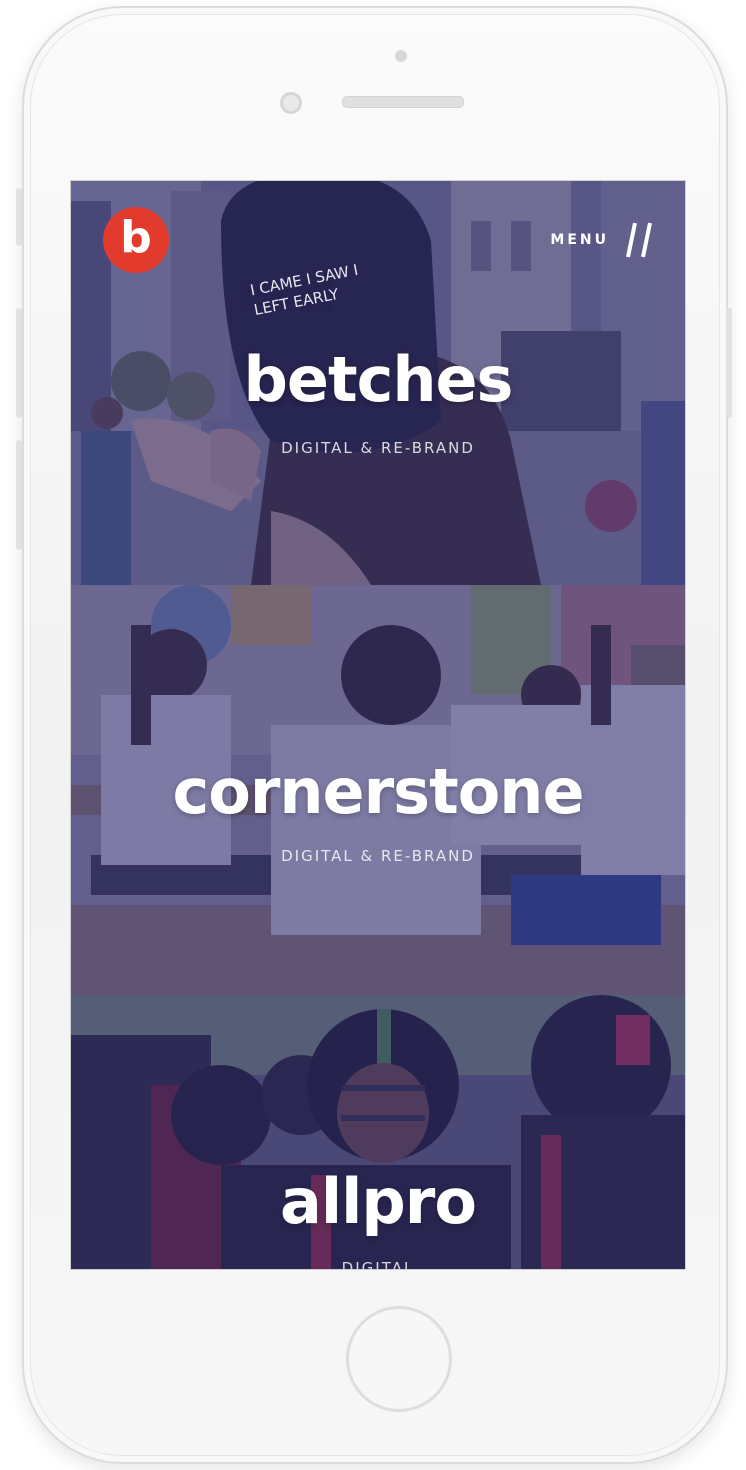 Image resolution: width=746 pixels, height=1470 pixels. What do you see at coordinates (403, 102) in the screenshot?
I see `earpiece-speaker` at bounding box center [403, 102].